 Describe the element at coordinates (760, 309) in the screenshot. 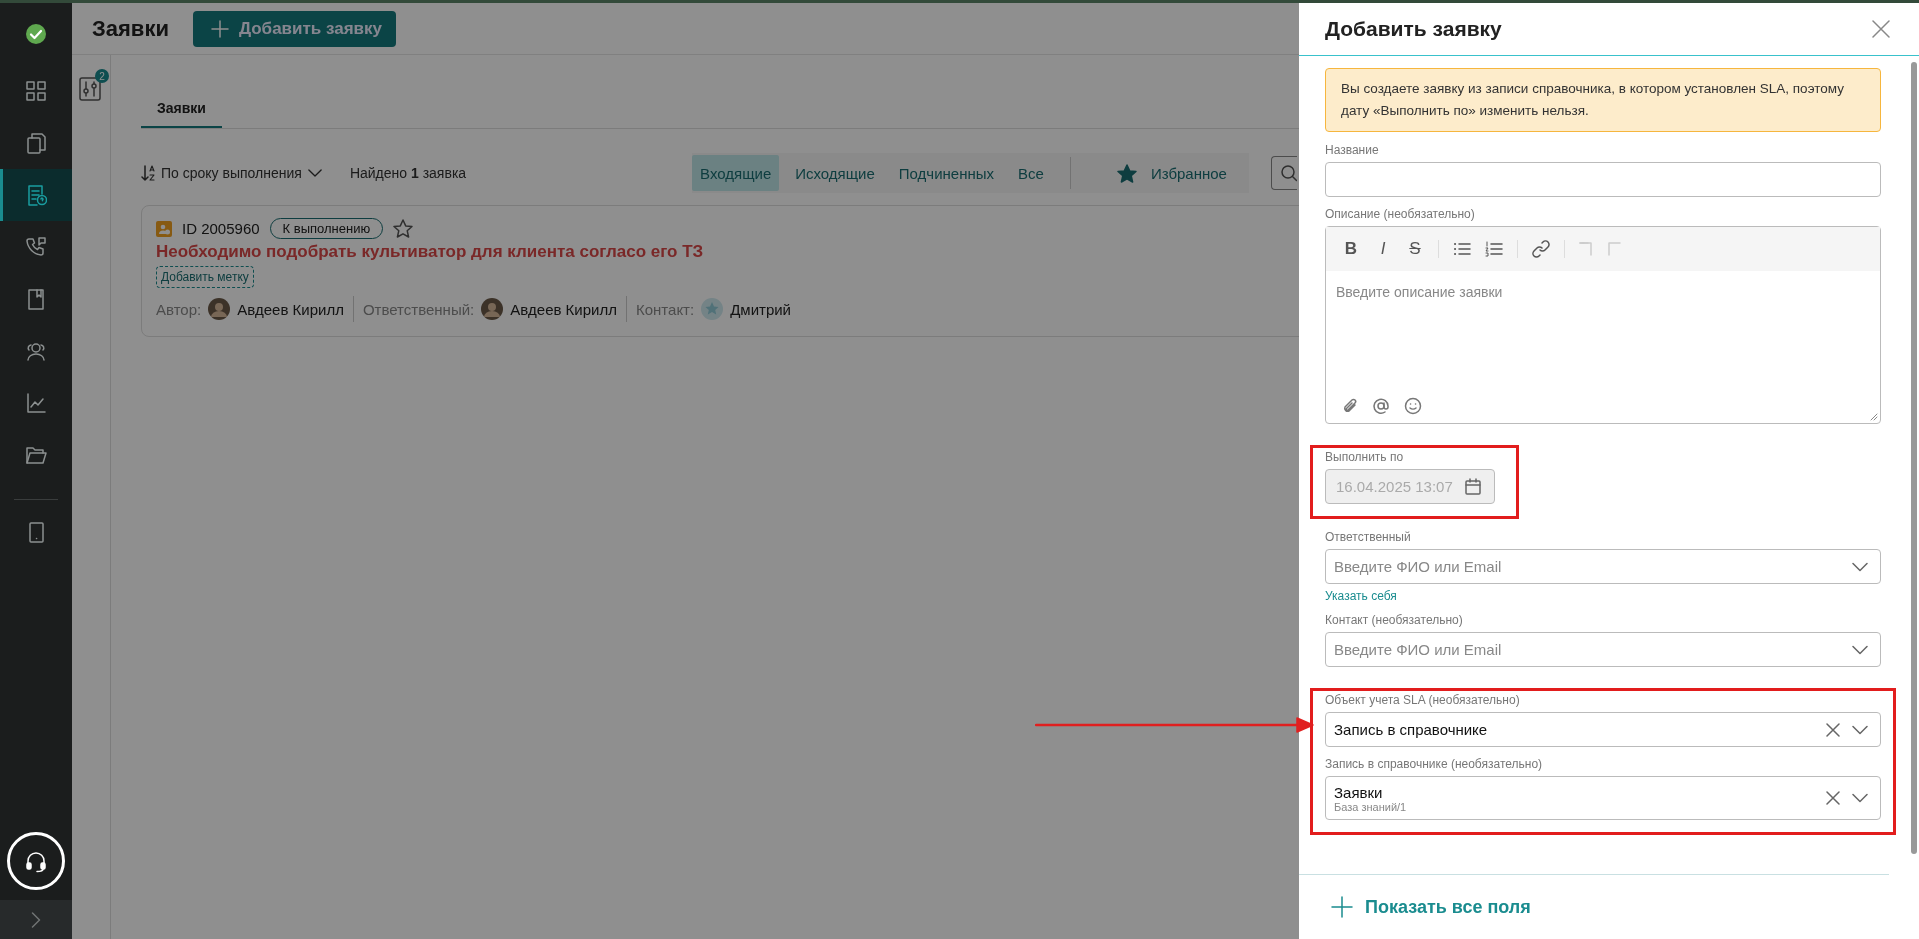

I see `person-name: Дмитрий` at that location.